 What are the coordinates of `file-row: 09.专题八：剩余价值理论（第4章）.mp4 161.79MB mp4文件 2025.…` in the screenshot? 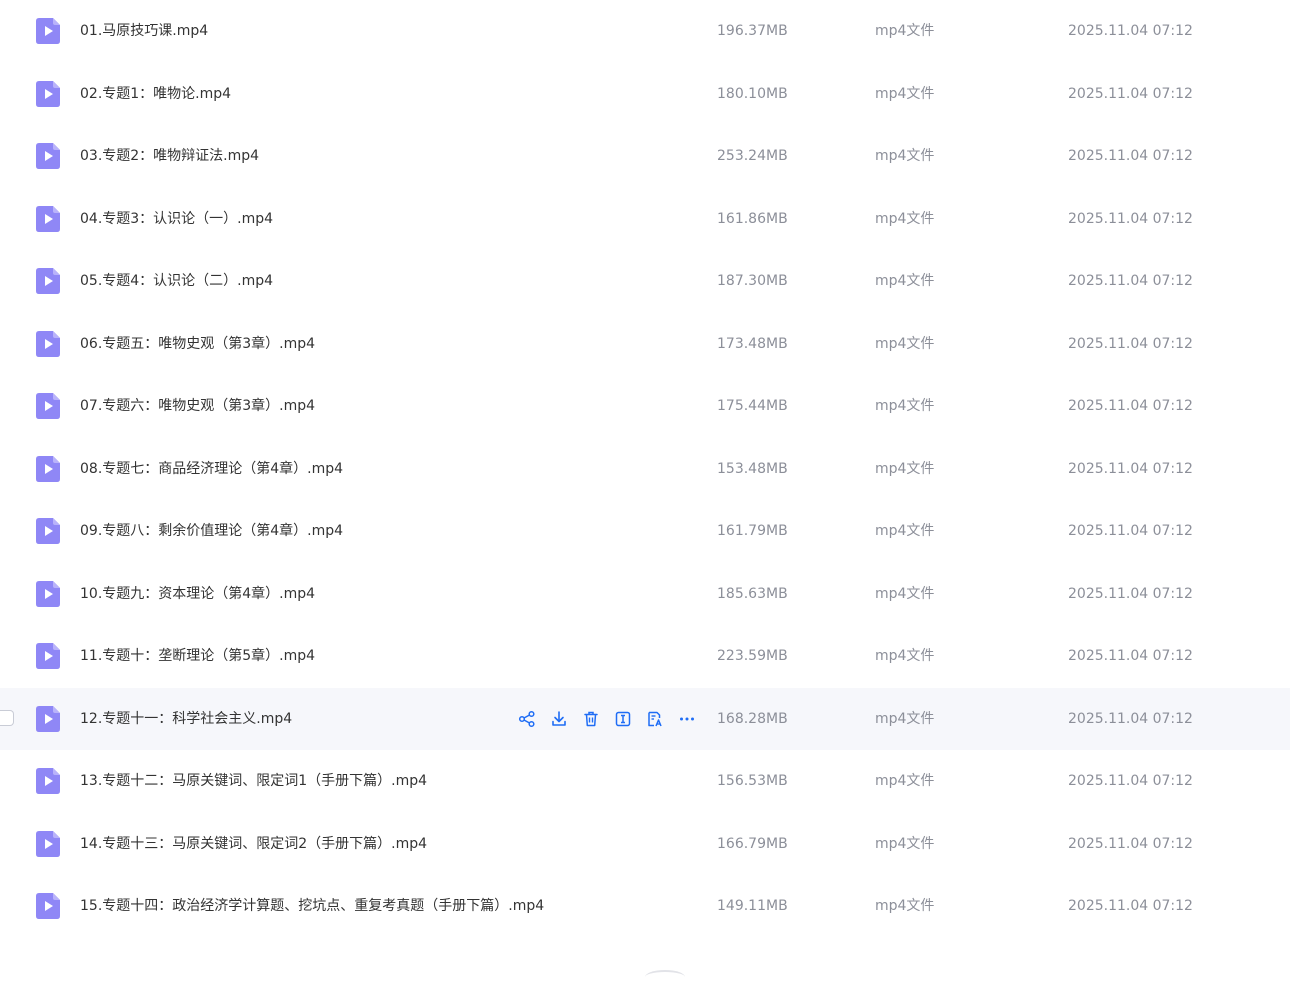 It's located at (645, 531).